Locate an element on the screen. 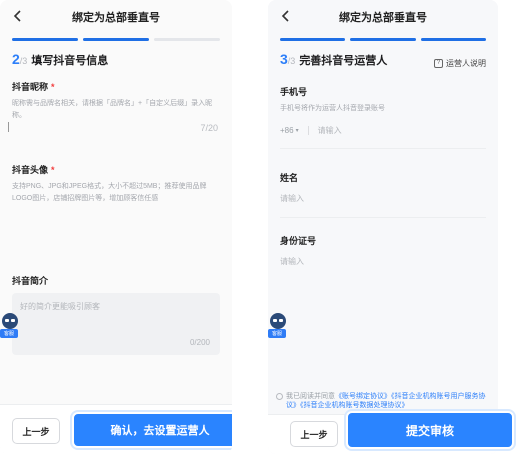  nickname-input is located at coordinates (8, 127).